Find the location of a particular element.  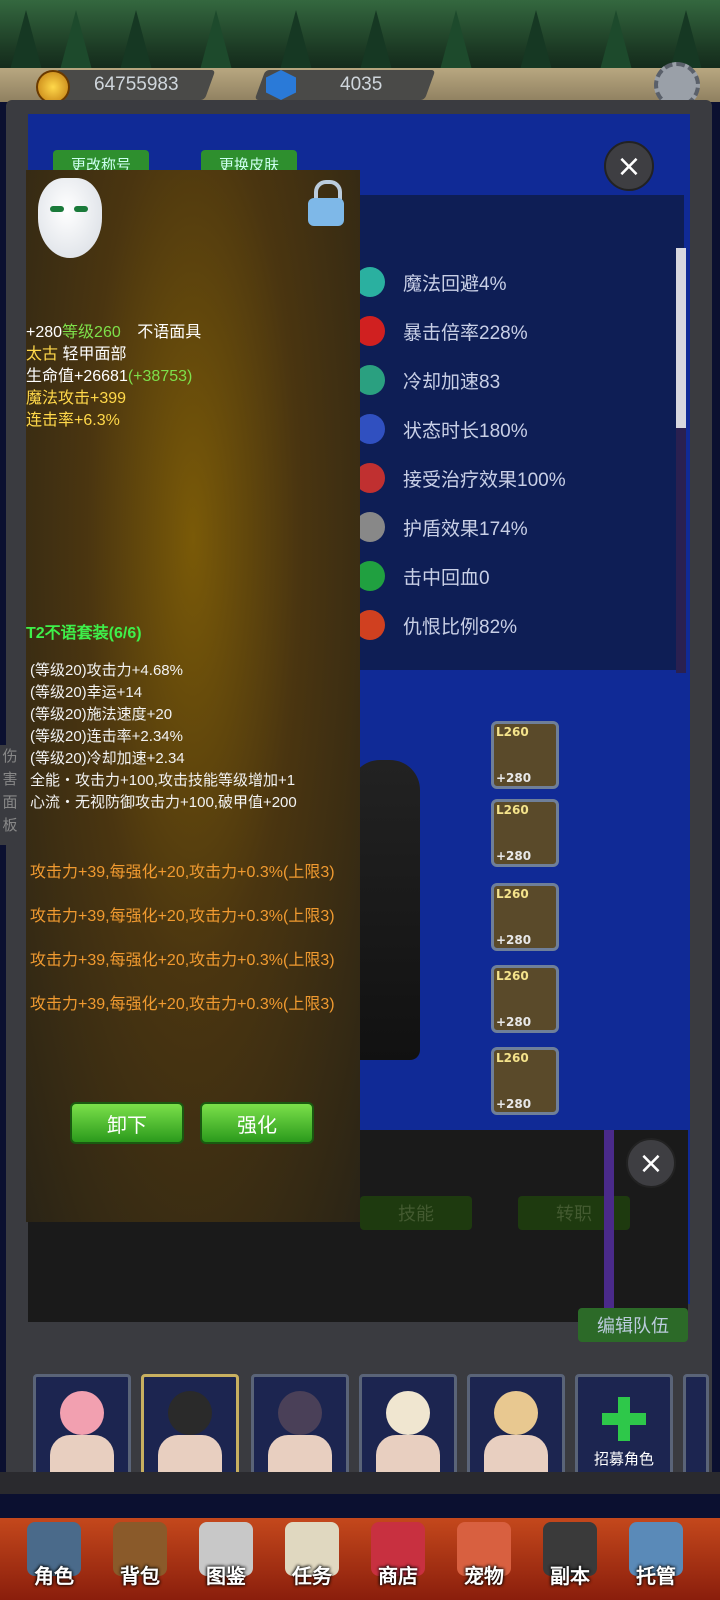

unequip-button: 卸下 is located at coordinates (127, 1123).